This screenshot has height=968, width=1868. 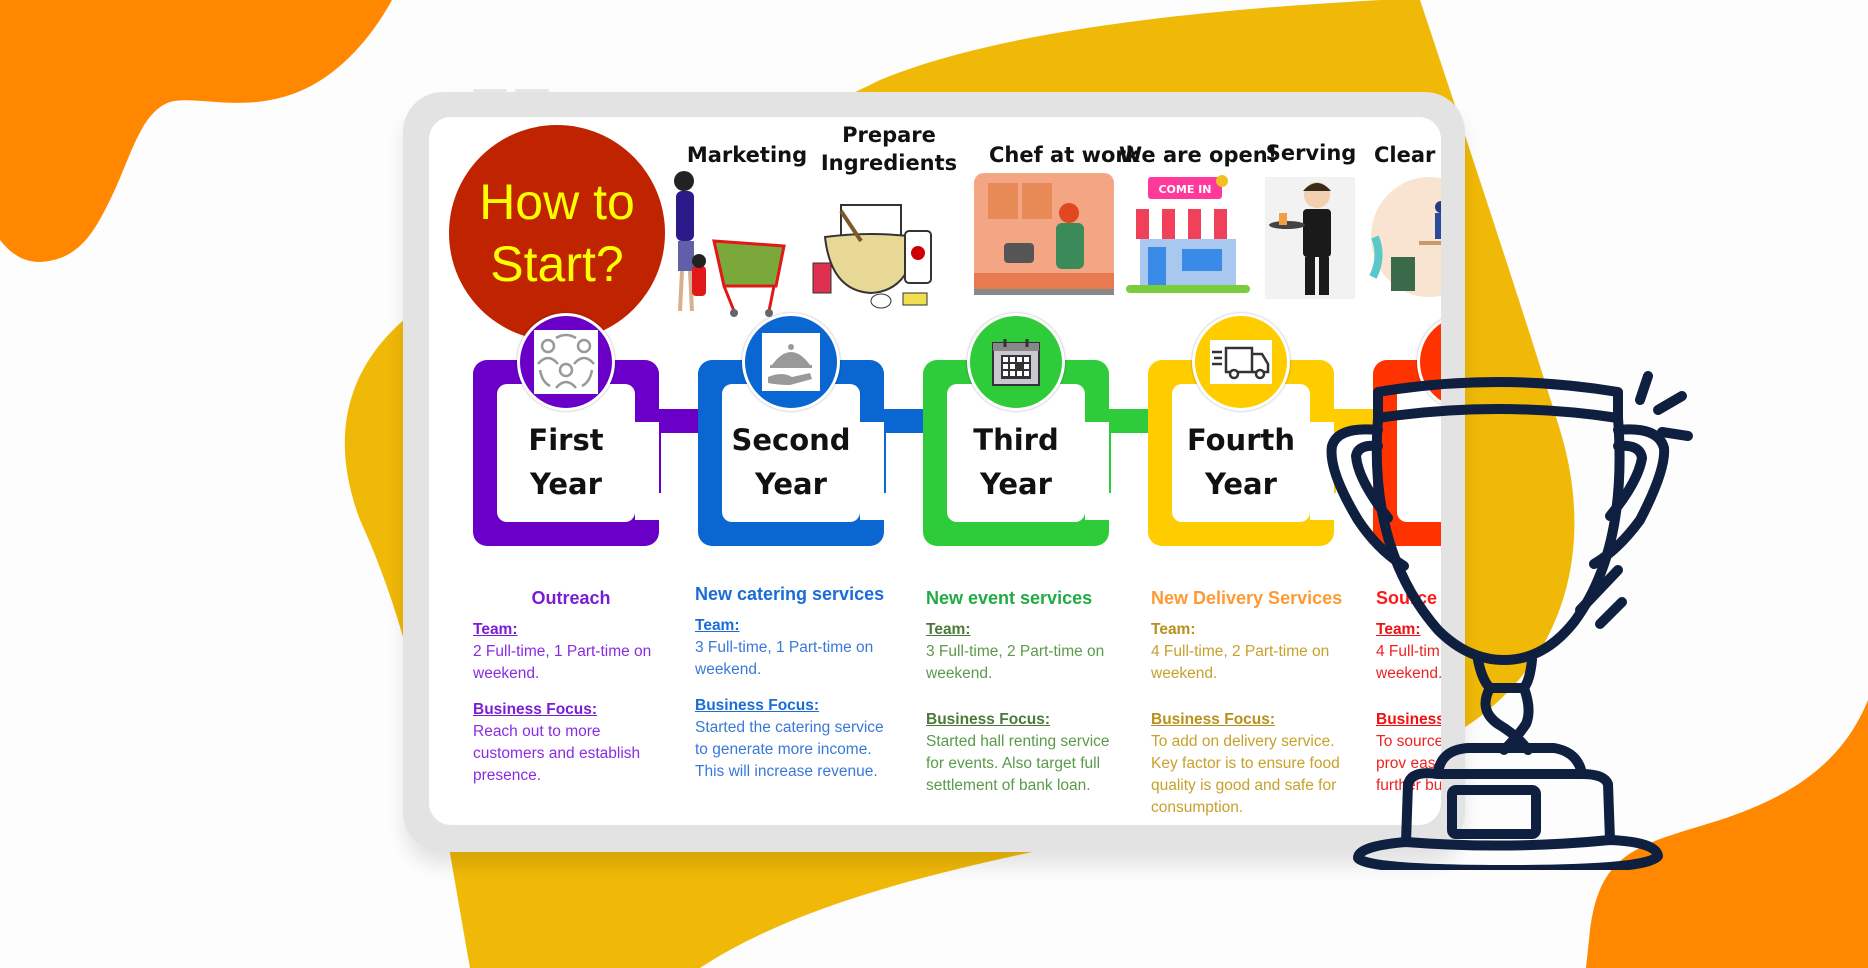 What do you see at coordinates (566, 362) in the screenshot?
I see `team-meeting-icon` at bounding box center [566, 362].